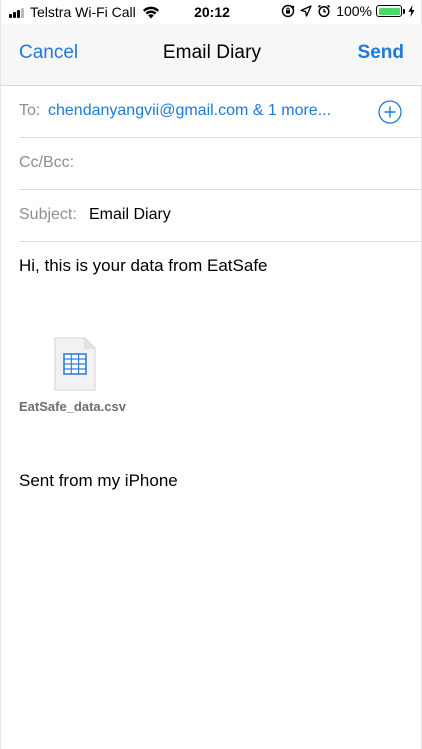  Describe the element at coordinates (390, 112) in the screenshot. I see `add-contact-icon` at that location.